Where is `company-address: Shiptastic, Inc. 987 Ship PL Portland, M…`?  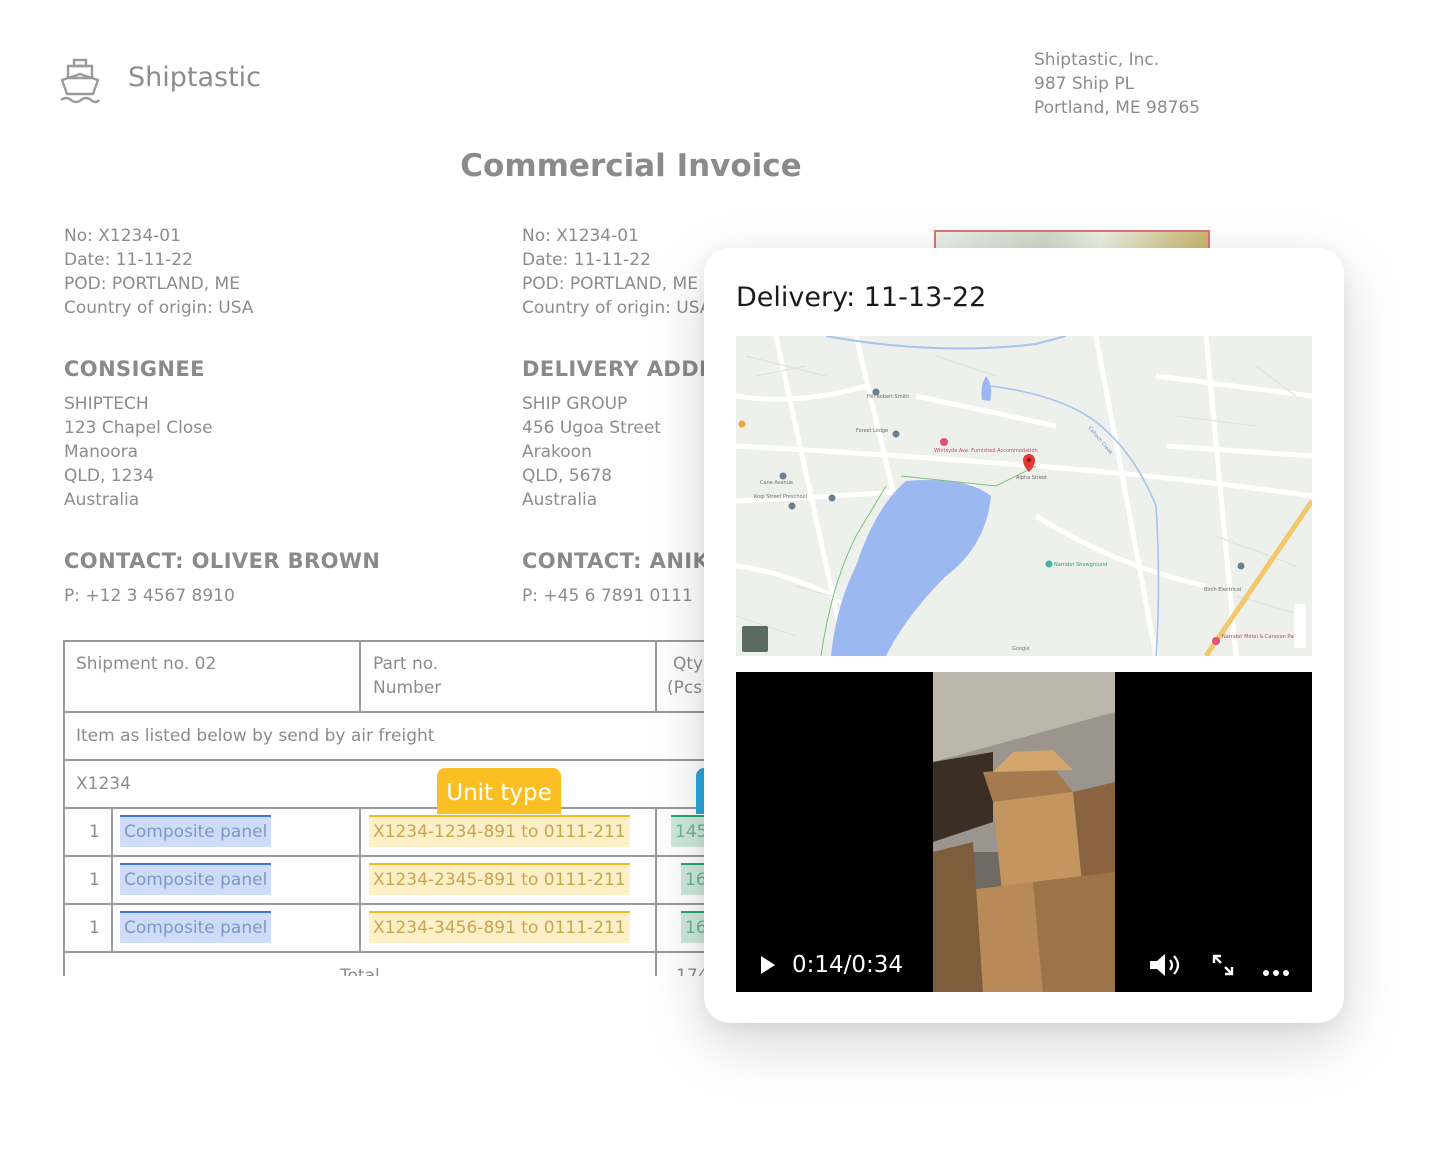
company-address: Shiptastic, Inc. 987 Ship PL Portland, M… is located at coordinates (1117, 84).